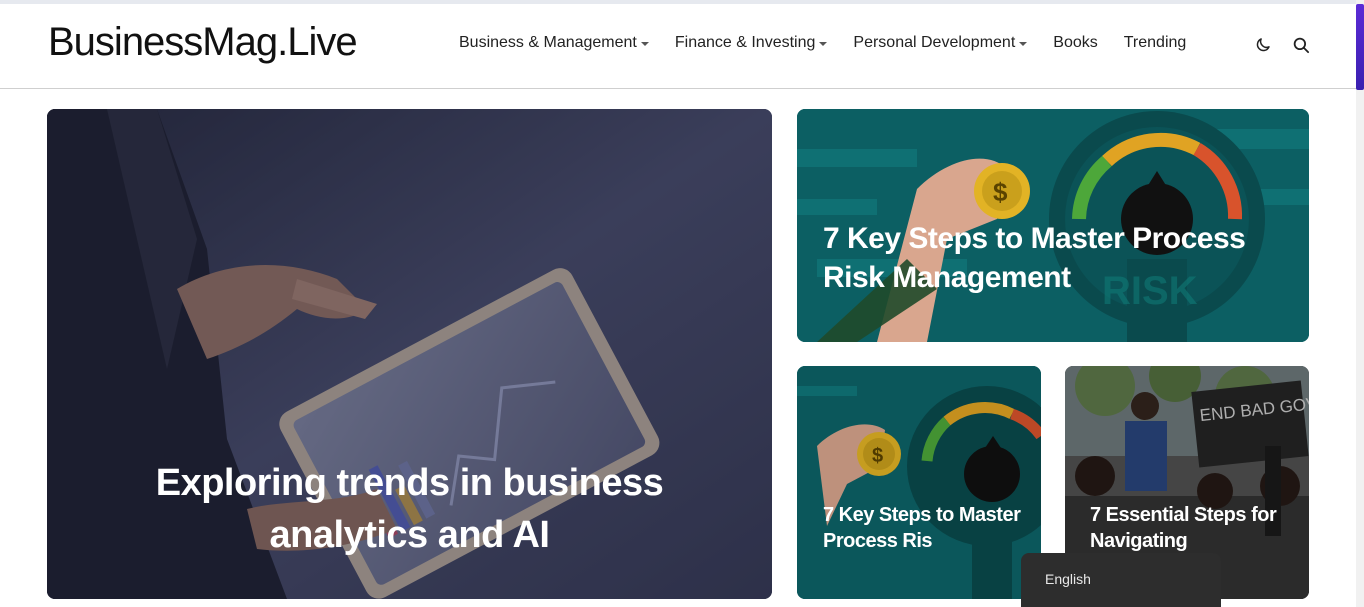 The width and height of the screenshot is (1364, 607). What do you see at coordinates (745, 42) in the screenshot?
I see `nav-item-label: Finance & Investing` at bounding box center [745, 42].